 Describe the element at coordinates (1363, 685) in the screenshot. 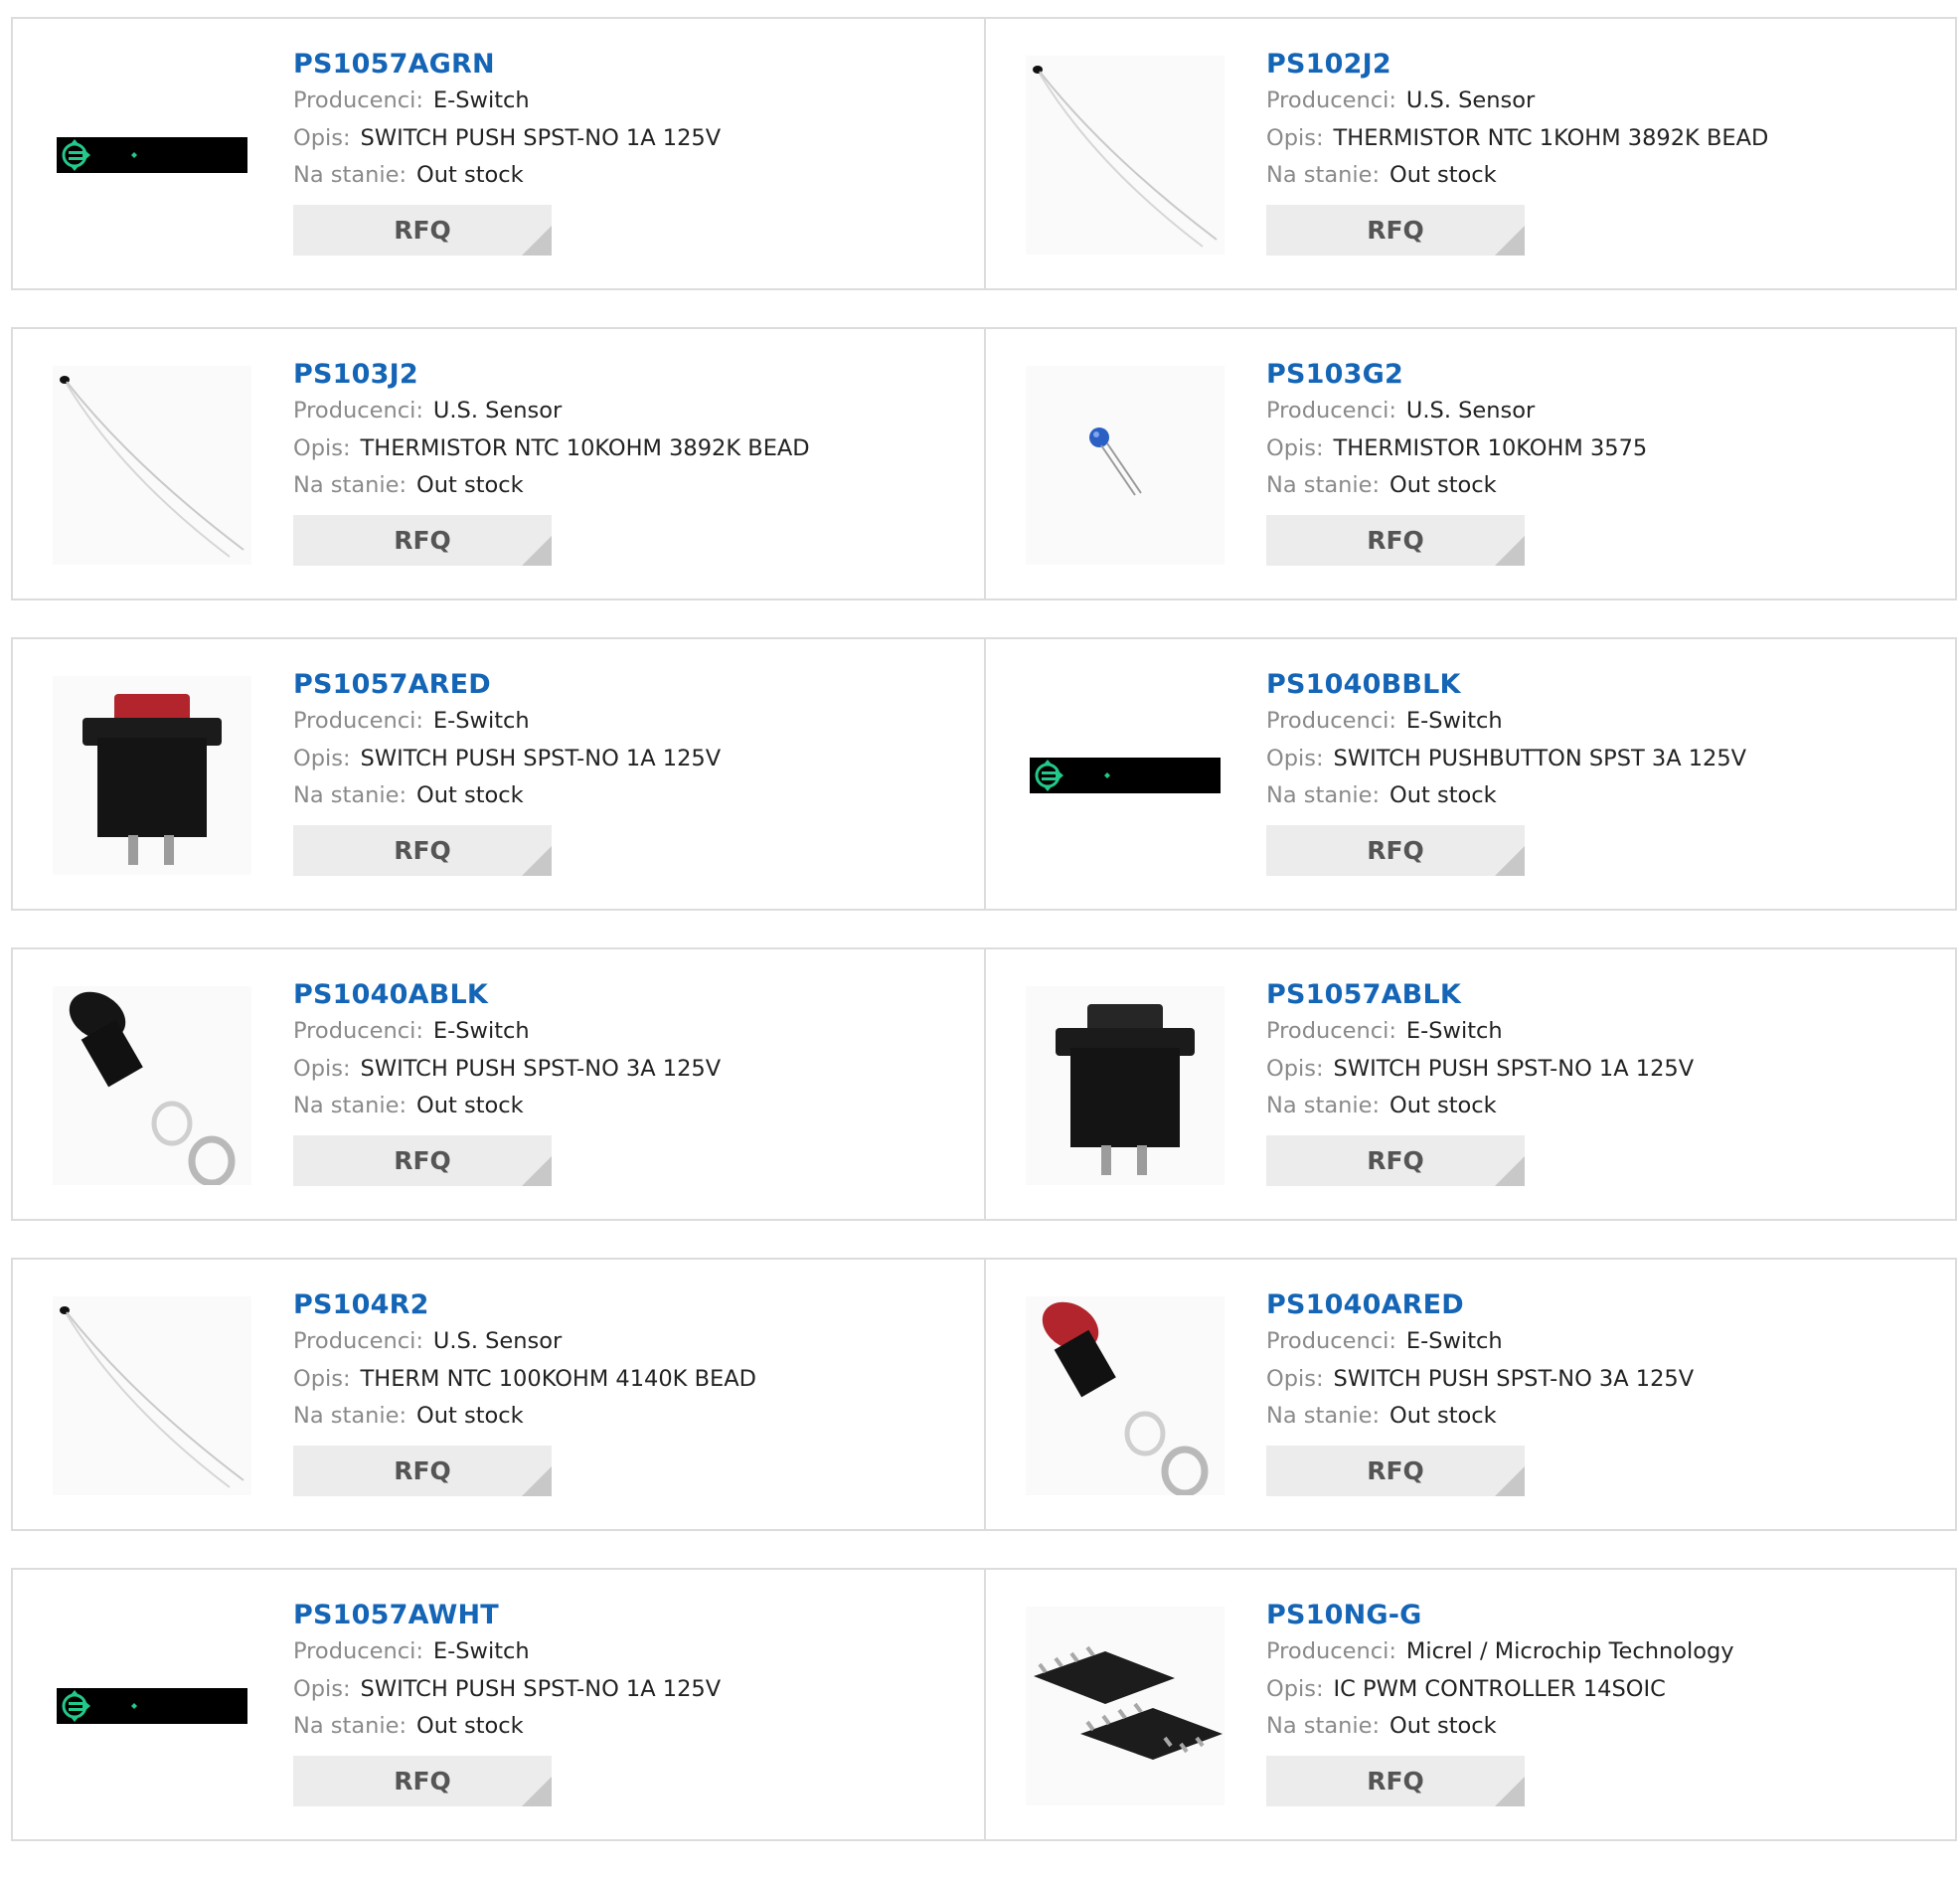

I see `part-number-link: PS1040BBLK` at that location.